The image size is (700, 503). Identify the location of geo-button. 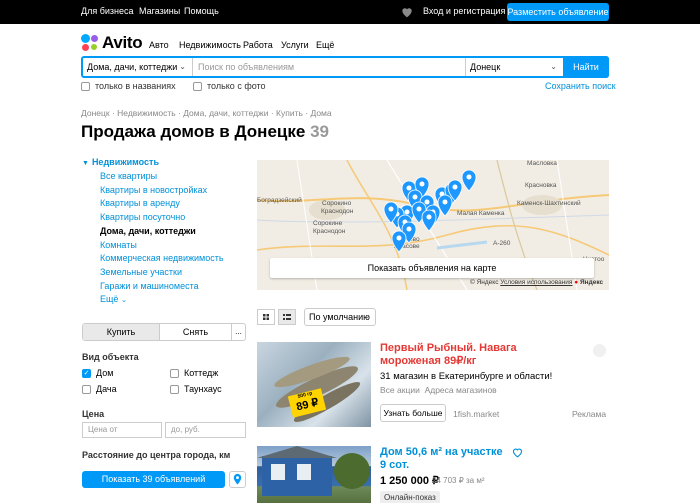
(237, 479).